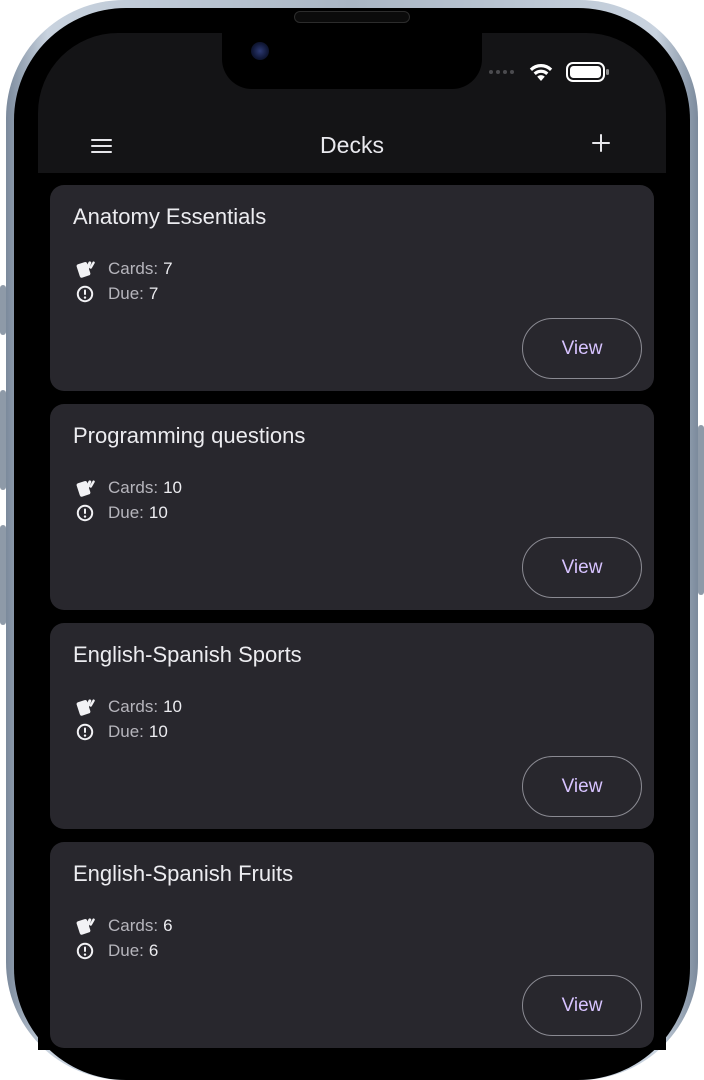  What do you see at coordinates (168, 268) in the screenshot?
I see `cards-value: 7` at bounding box center [168, 268].